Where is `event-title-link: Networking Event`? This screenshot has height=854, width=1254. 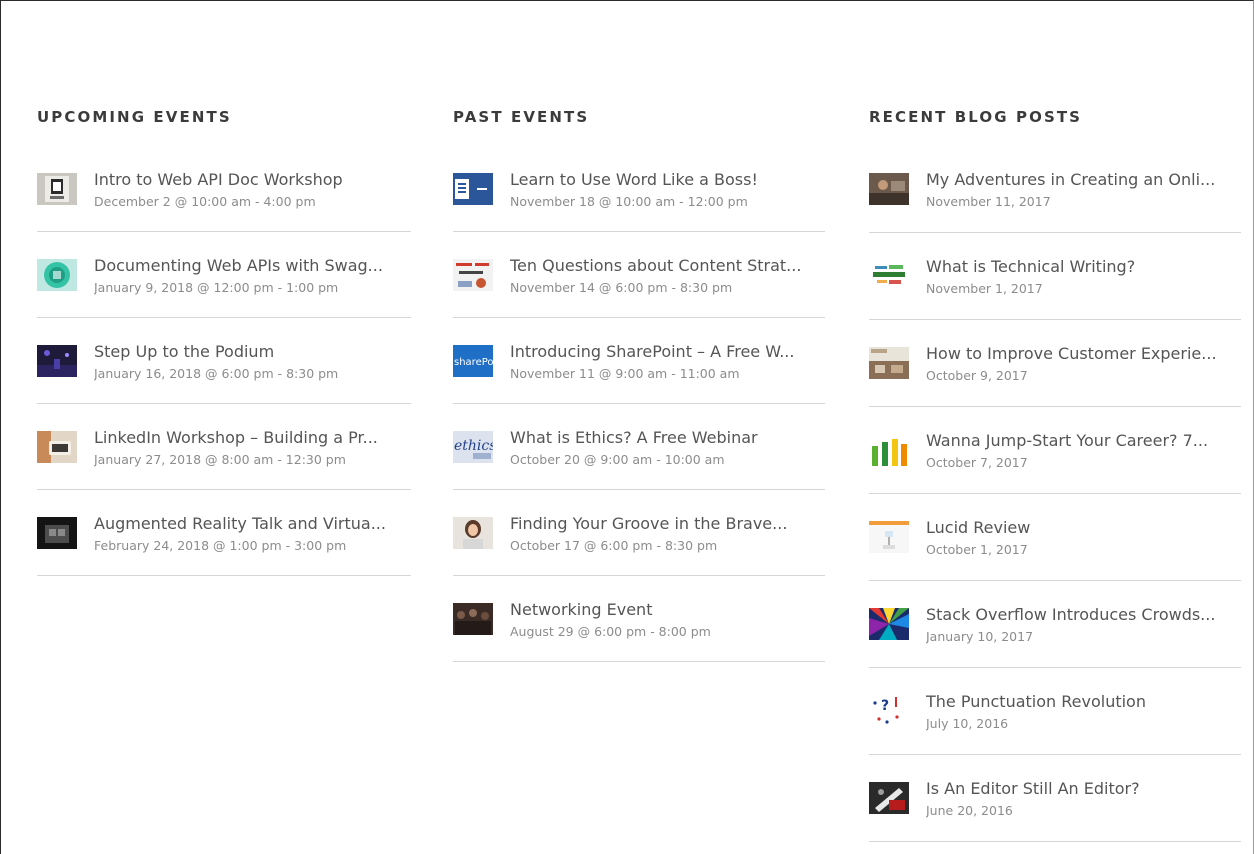
event-title-link: Networking Event is located at coordinates (667, 610).